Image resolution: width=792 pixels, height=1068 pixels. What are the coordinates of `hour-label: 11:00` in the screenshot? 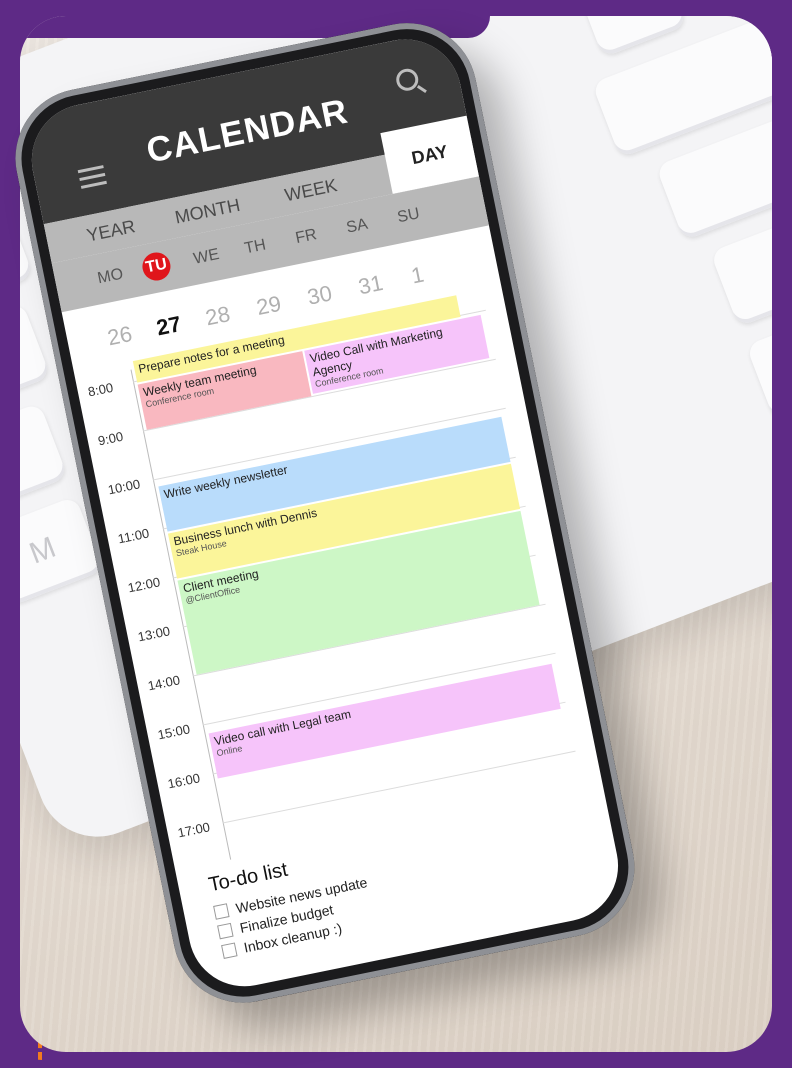 It's located at (133, 536).